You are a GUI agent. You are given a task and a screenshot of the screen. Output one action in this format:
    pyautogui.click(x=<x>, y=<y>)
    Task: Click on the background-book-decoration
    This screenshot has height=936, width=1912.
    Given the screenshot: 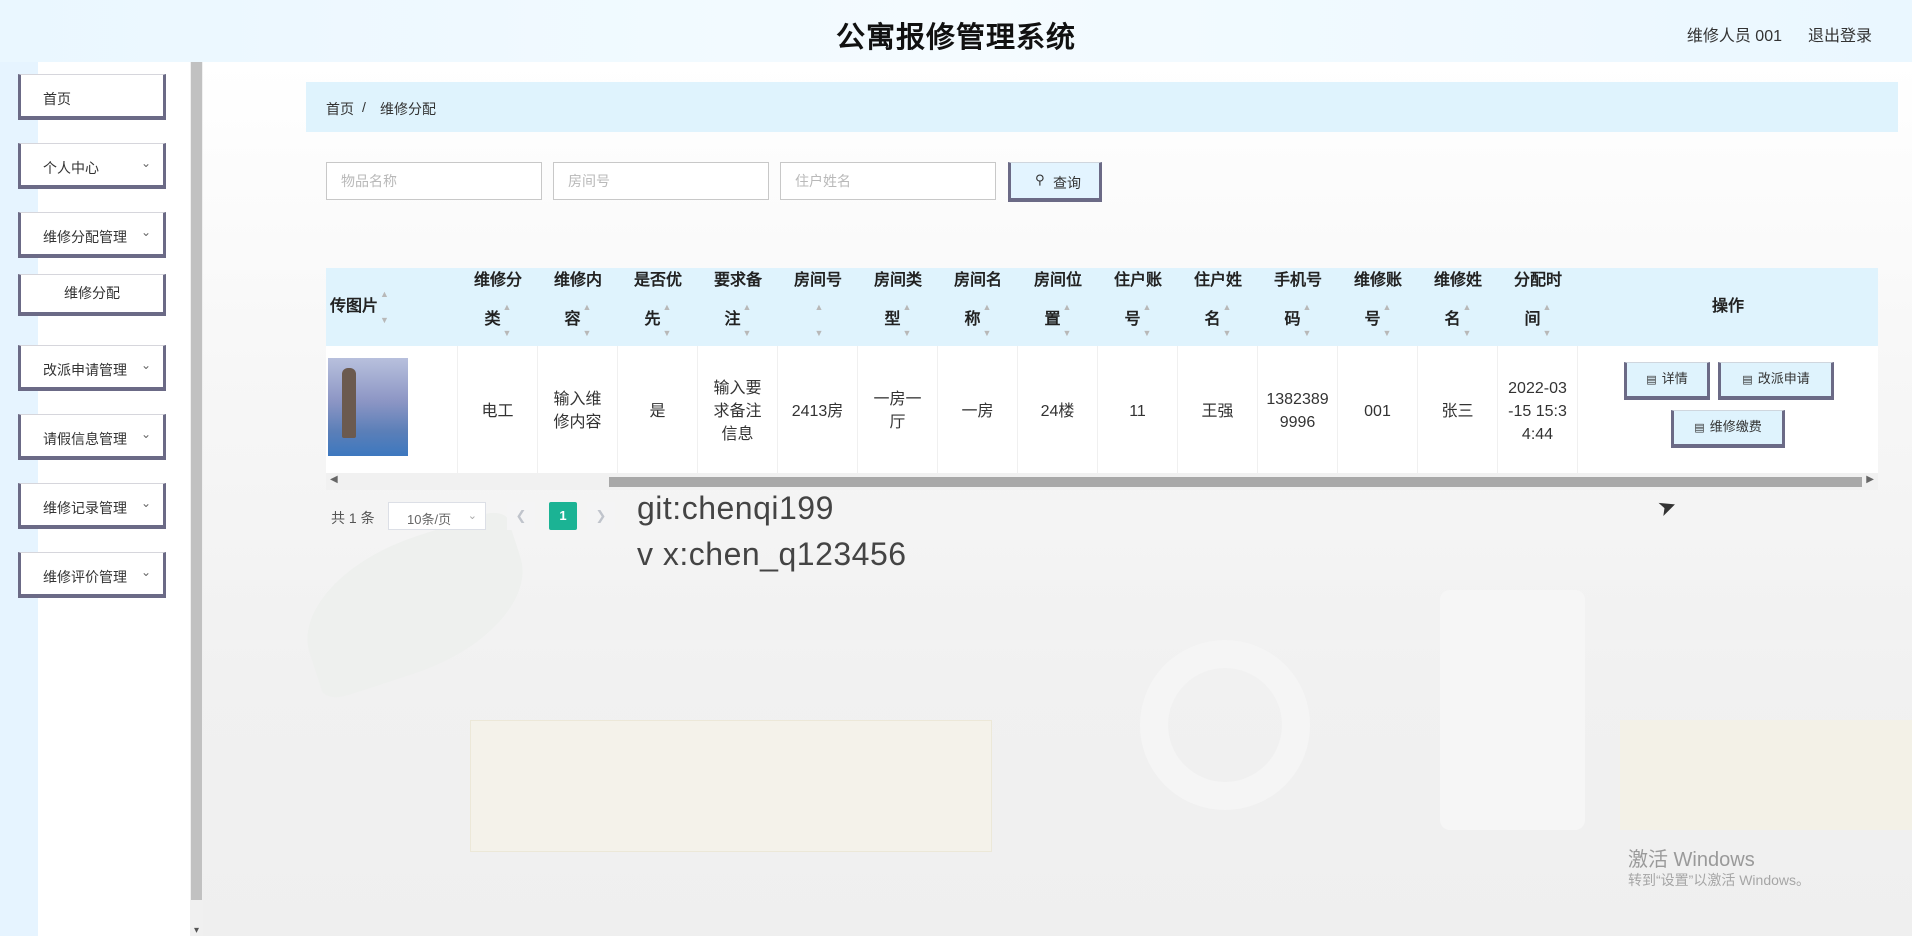 What is the action you would take?
    pyautogui.click(x=1766, y=775)
    